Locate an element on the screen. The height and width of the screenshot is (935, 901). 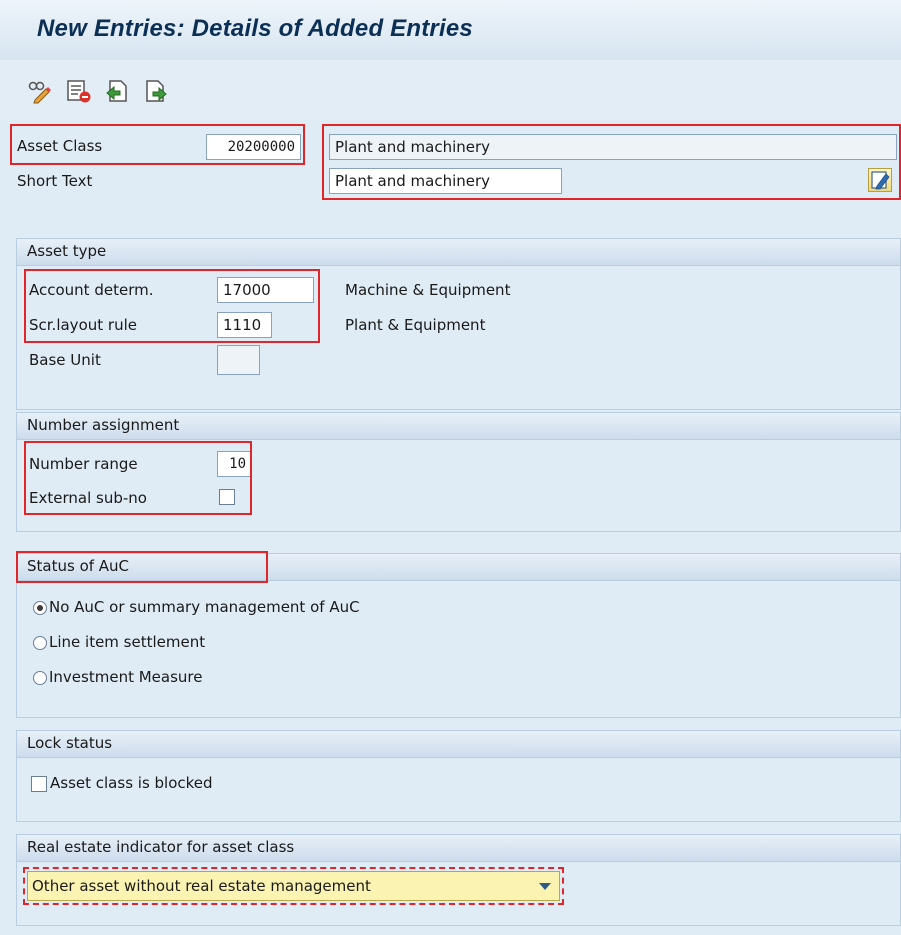
number-range-label: Number range is located at coordinates (83, 464).